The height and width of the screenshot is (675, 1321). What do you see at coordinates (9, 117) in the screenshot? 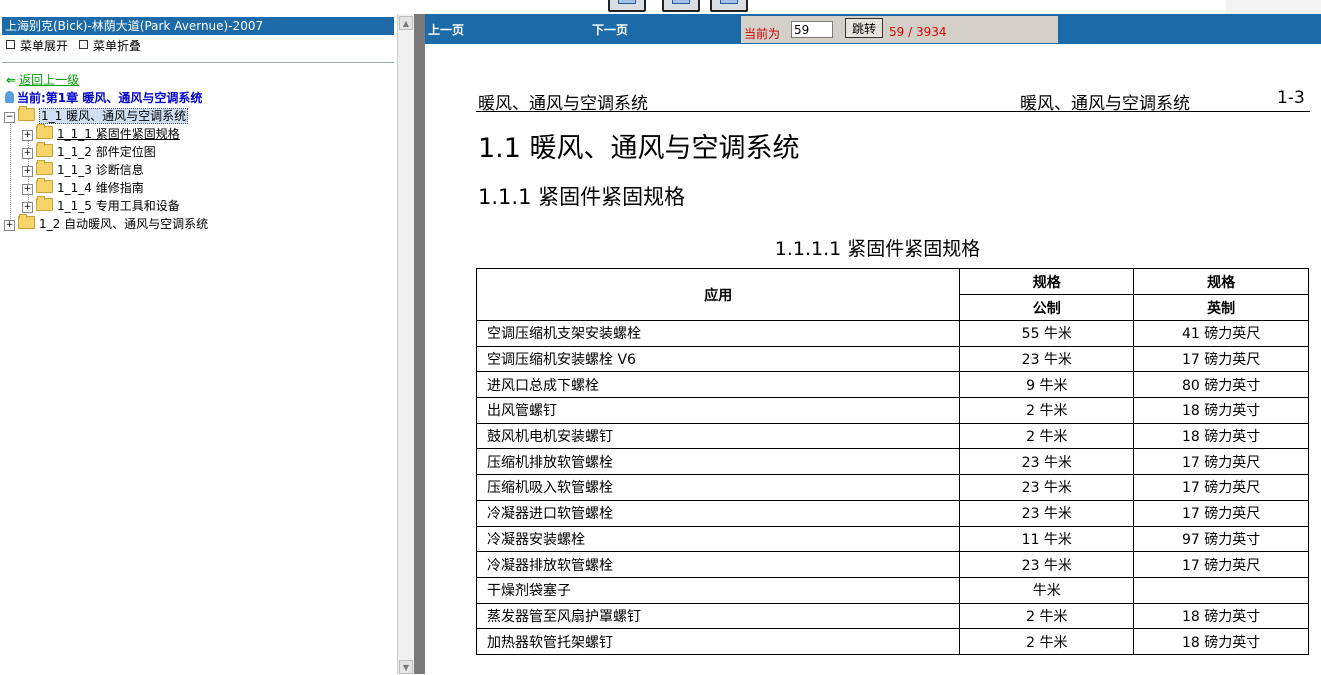
I see `collapse-toggle-icon: −` at bounding box center [9, 117].